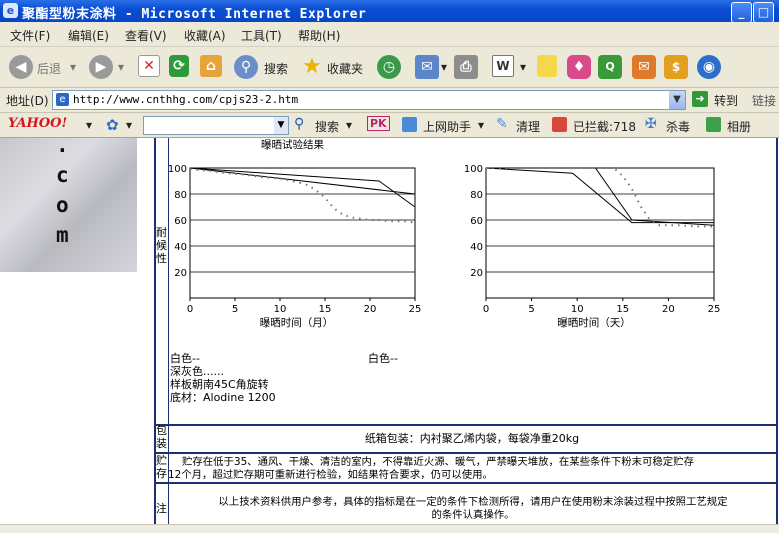 This screenshot has width=779, height=533. What do you see at coordinates (473, 515) in the screenshot?
I see `note-text-line-2: 的条件认真操作。` at bounding box center [473, 515].